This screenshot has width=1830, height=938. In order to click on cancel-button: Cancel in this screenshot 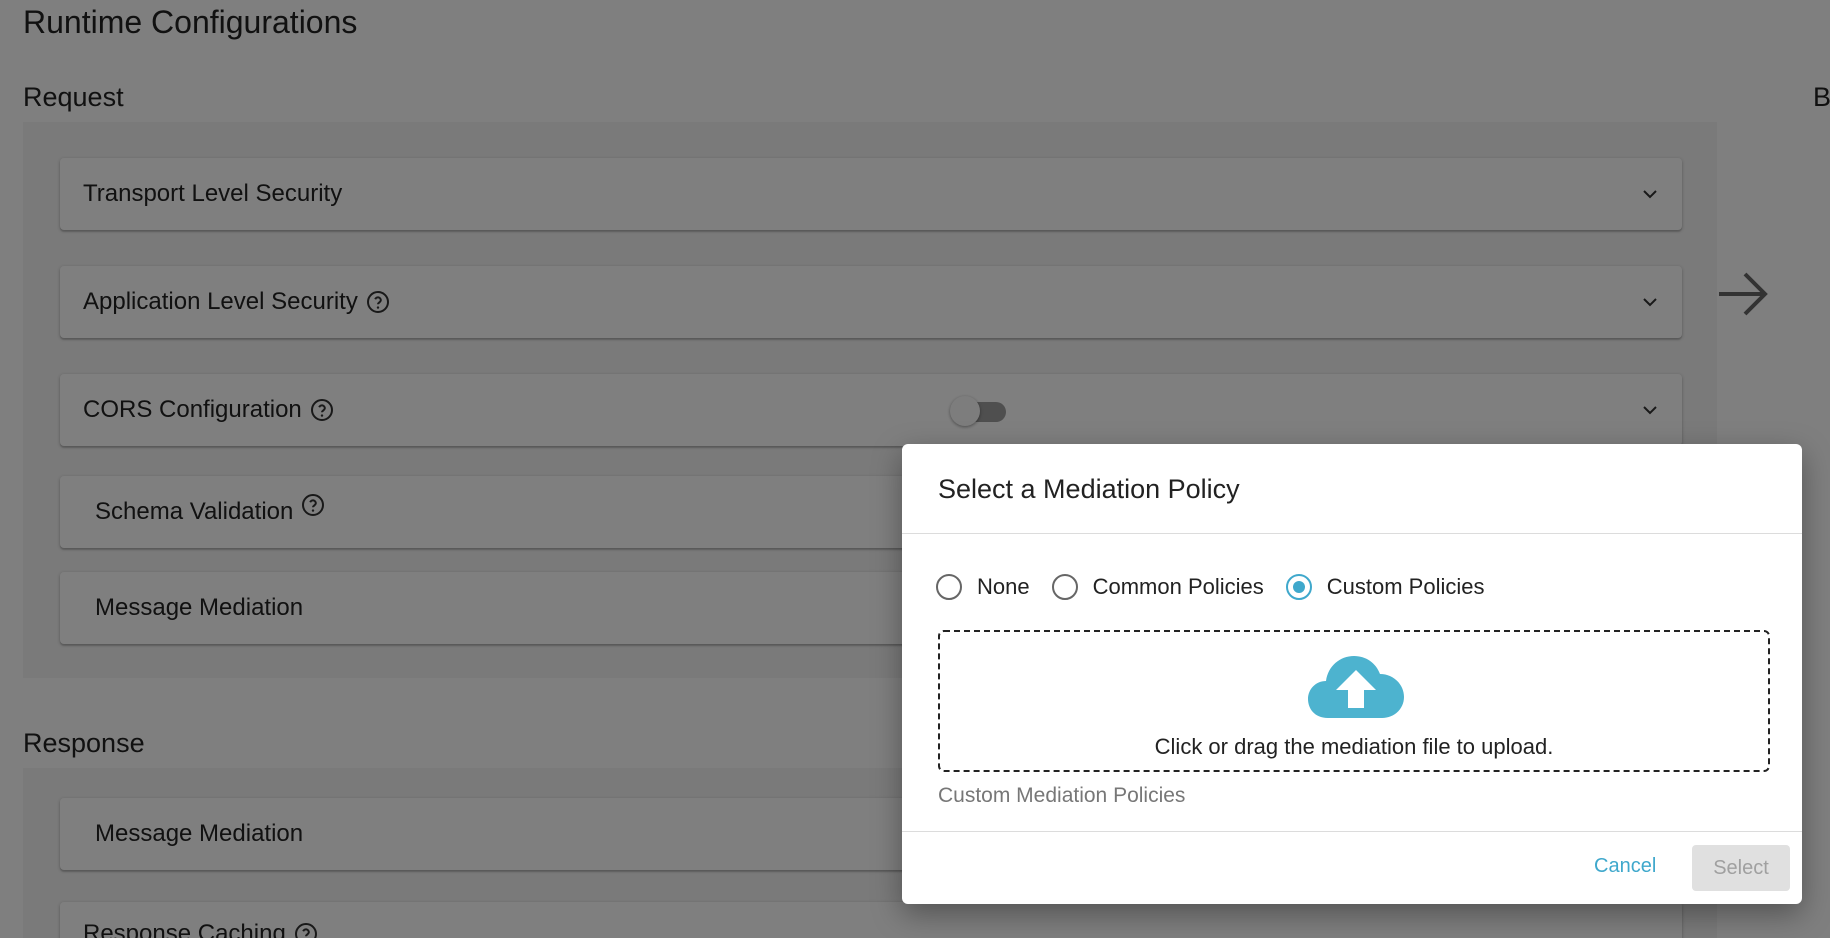, I will do `click(1625, 866)`.